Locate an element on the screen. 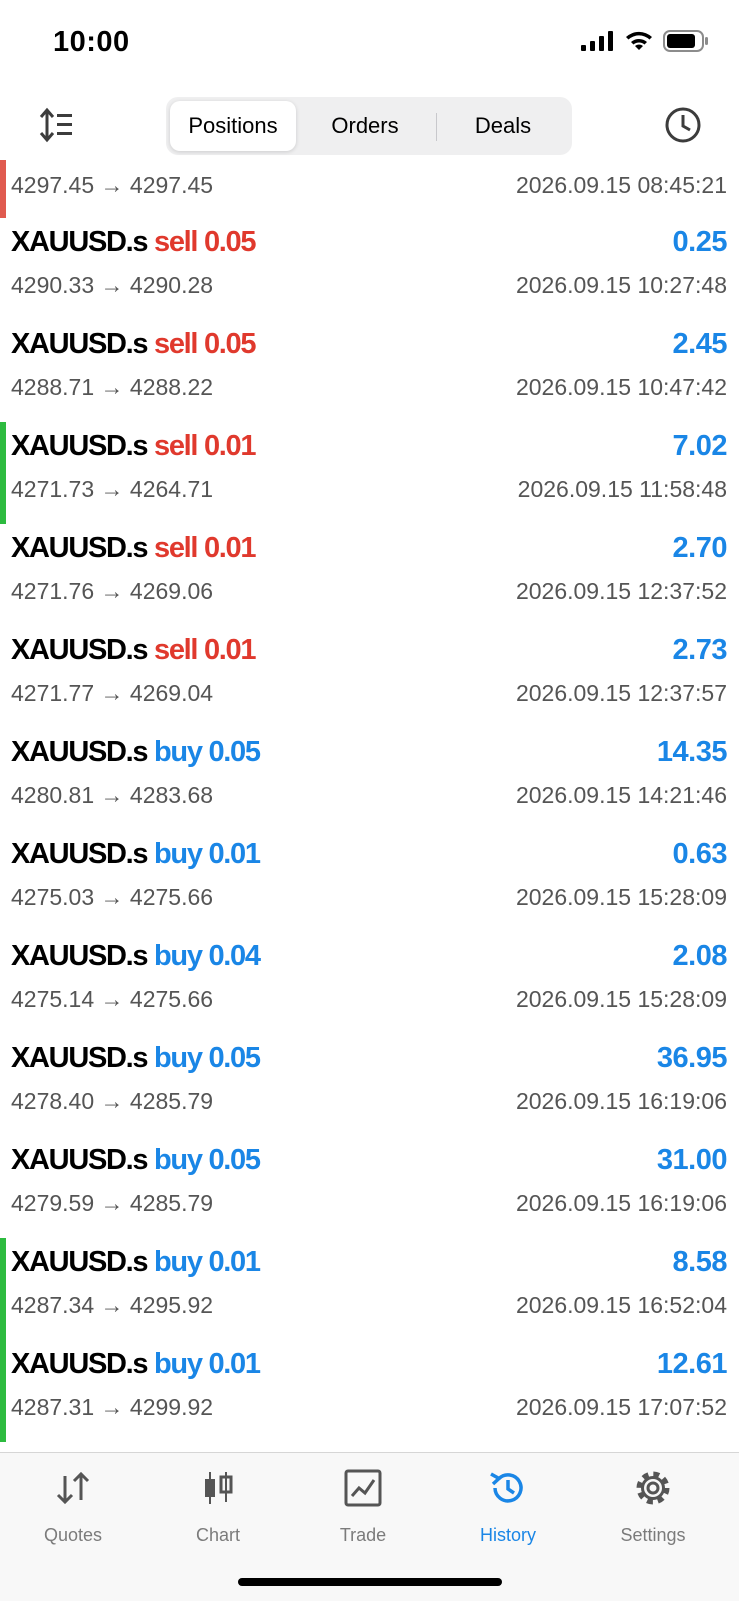 The image size is (739, 1601). deal-prices: 4280.81 → 4283.68 is located at coordinates (112, 795).